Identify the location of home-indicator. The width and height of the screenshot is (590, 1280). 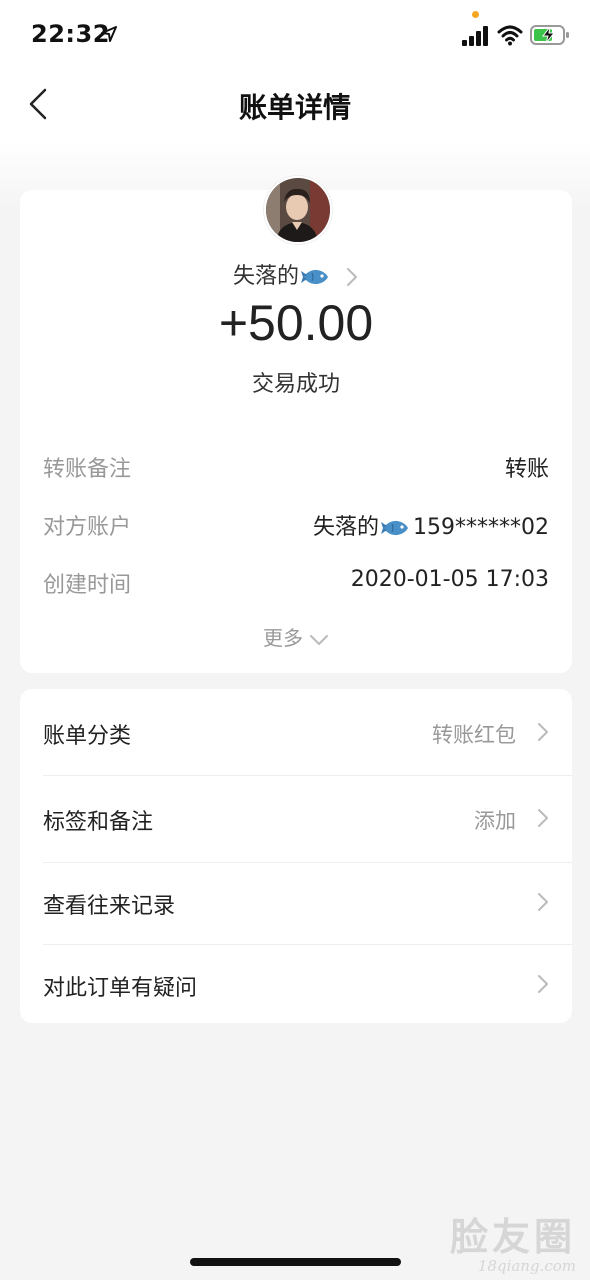
(295, 1262).